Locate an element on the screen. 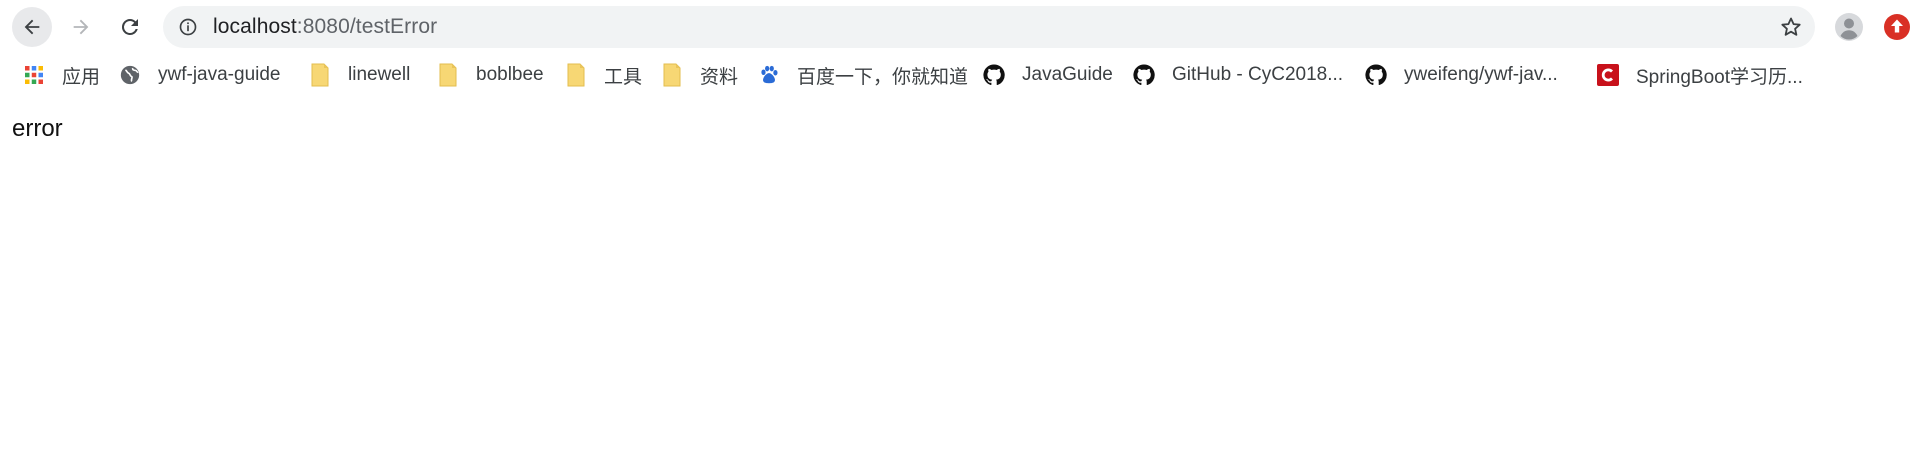 This screenshot has width=1920, height=450. bookmarks-bar: 应用 ywf-java-guide linewell boblbee 工具 资料 is located at coordinates (960, 75).